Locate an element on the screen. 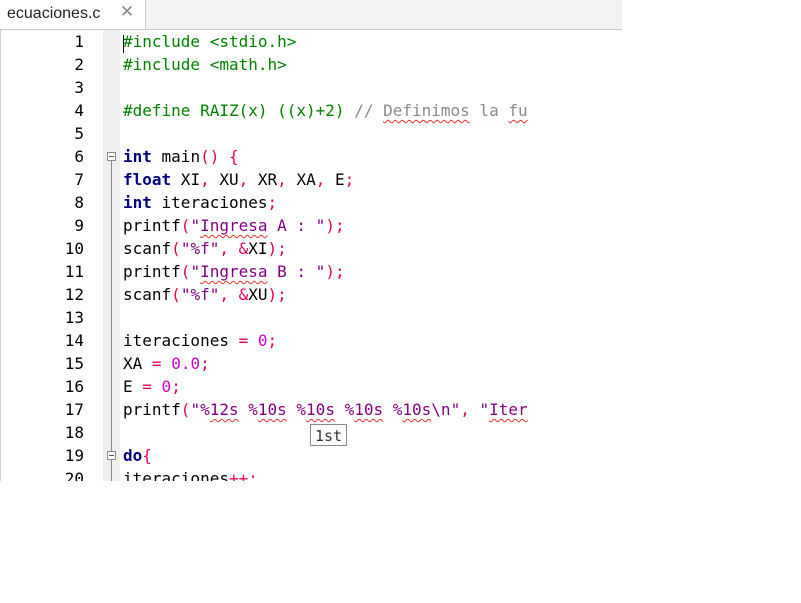  autocomplete-hint: 1st is located at coordinates (329, 435).